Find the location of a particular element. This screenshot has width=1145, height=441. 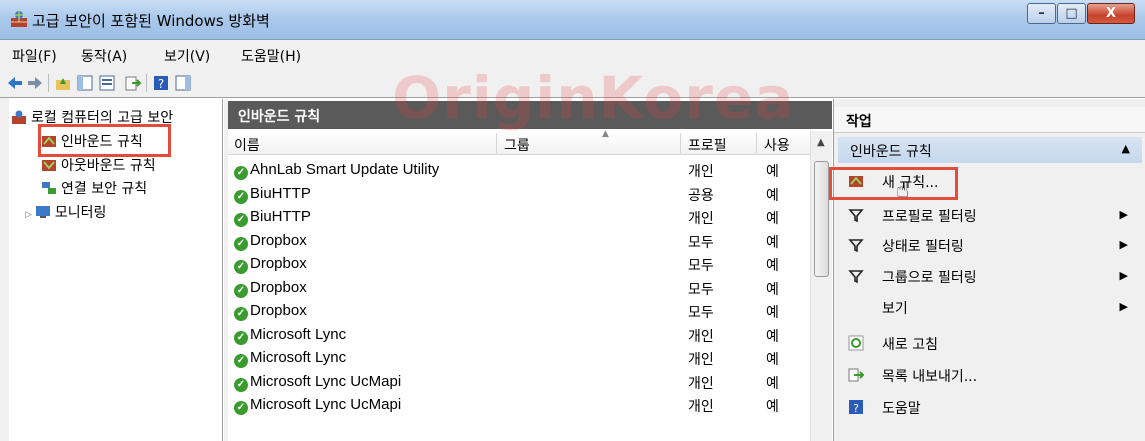

maximize-button: □ is located at coordinates (1071, 13).